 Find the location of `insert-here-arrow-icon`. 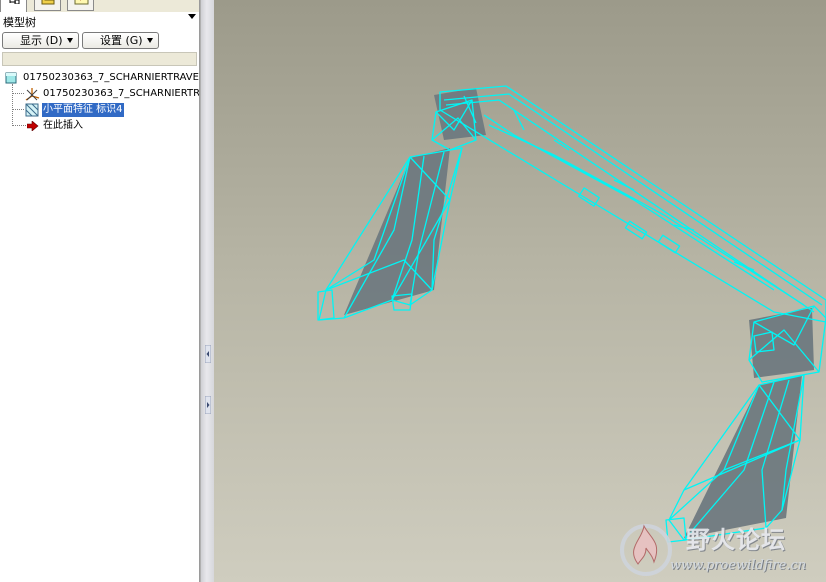

insert-here-arrow-icon is located at coordinates (33, 126).